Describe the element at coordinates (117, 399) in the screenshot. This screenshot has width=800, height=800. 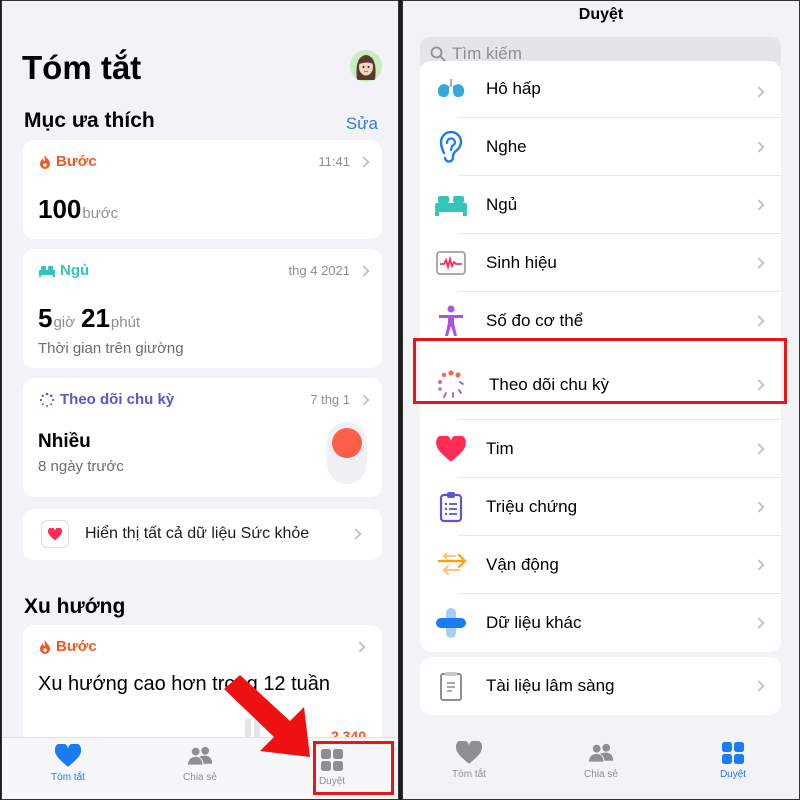
I see `card-category: Theo dõi chu kỳ` at that location.